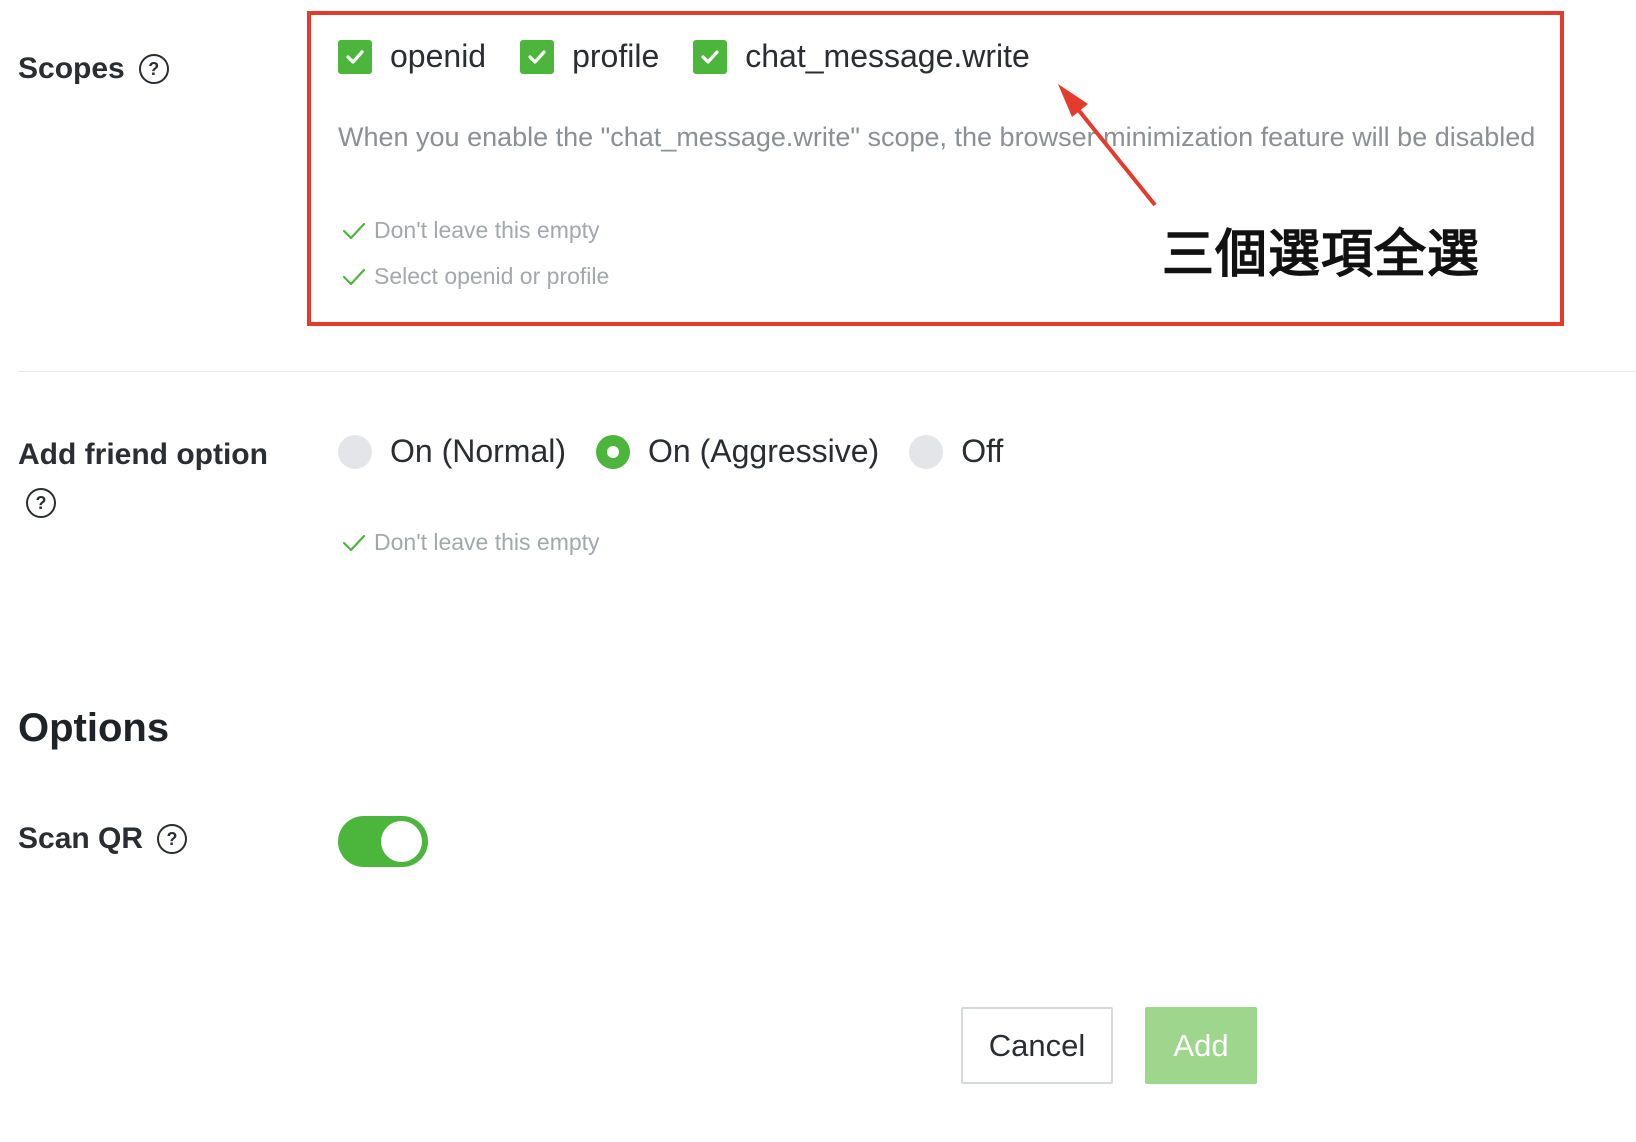  What do you see at coordinates (1321, 255) in the screenshot?
I see `annotation-text: 三個選項全選` at bounding box center [1321, 255].